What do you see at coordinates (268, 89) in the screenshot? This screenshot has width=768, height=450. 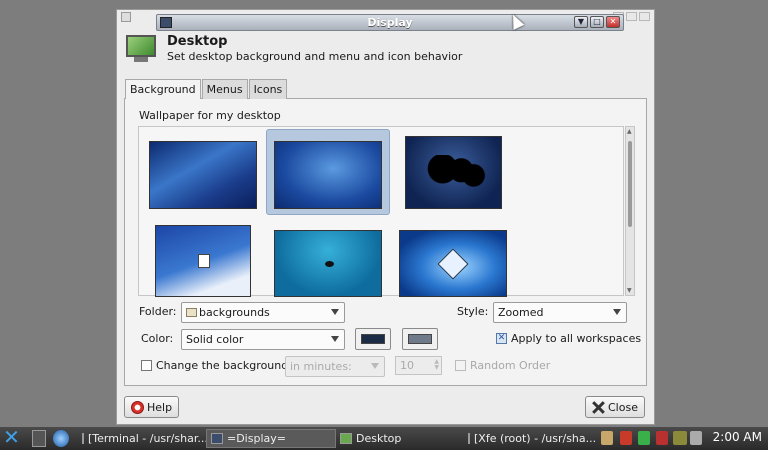 I see `tab-icons: Icons` at bounding box center [268, 89].